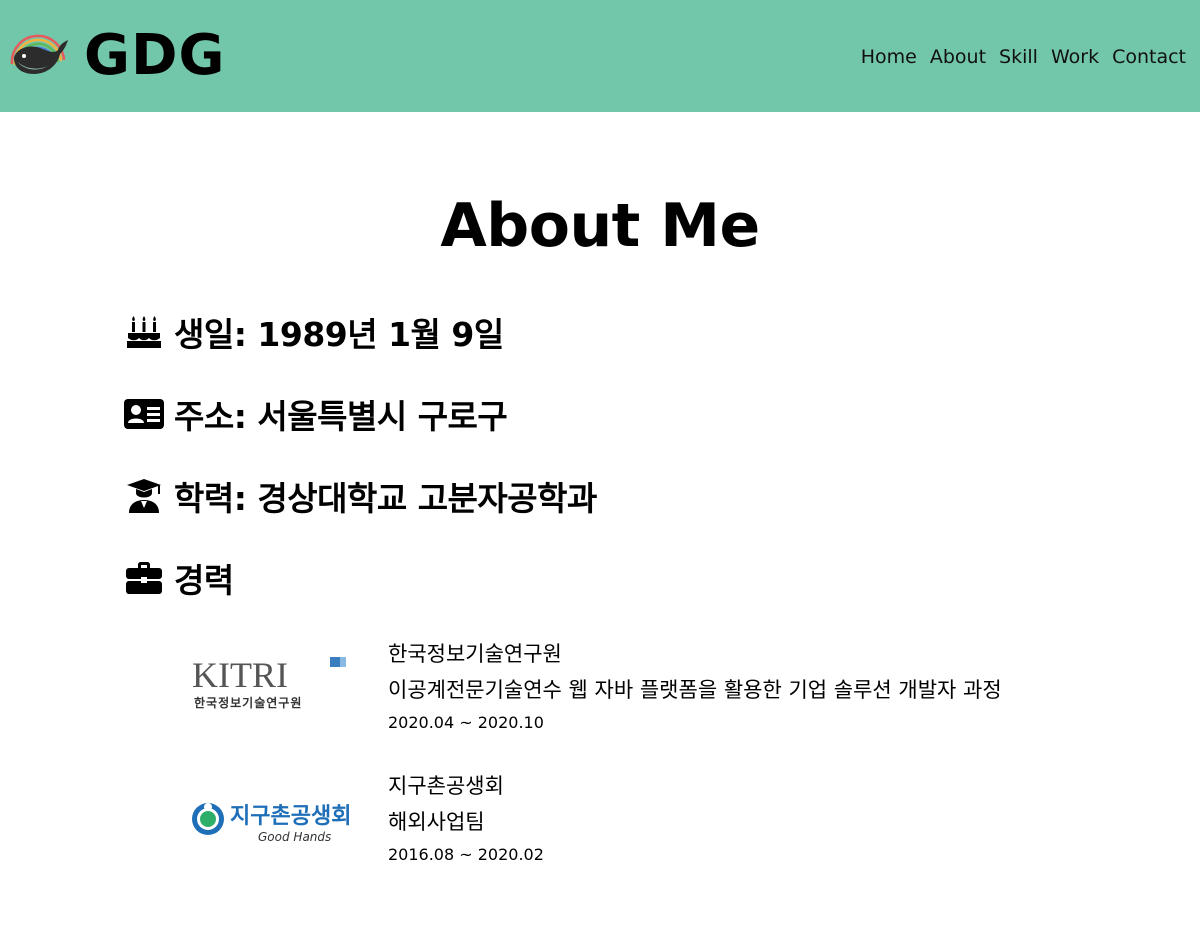  What do you see at coordinates (341, 416) in the screenshot?
I see `address-text: 주소: 서울특별시 구로구` at bounding box center [341, 416].